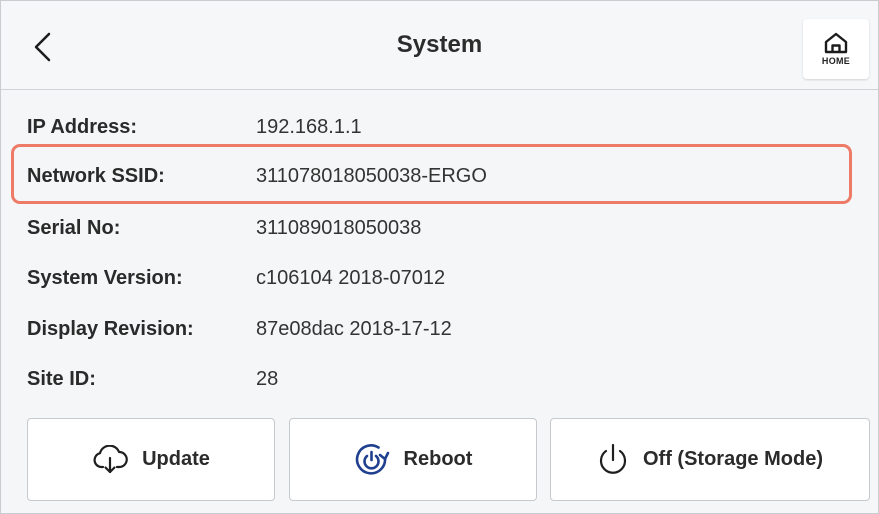 The height and width of the screenshot is (514, 879). What do you see at coordinates (439, 379) in the screenshot?
I see `info-row-site-id: Site ID: 28` at bounding box center [439, 379].